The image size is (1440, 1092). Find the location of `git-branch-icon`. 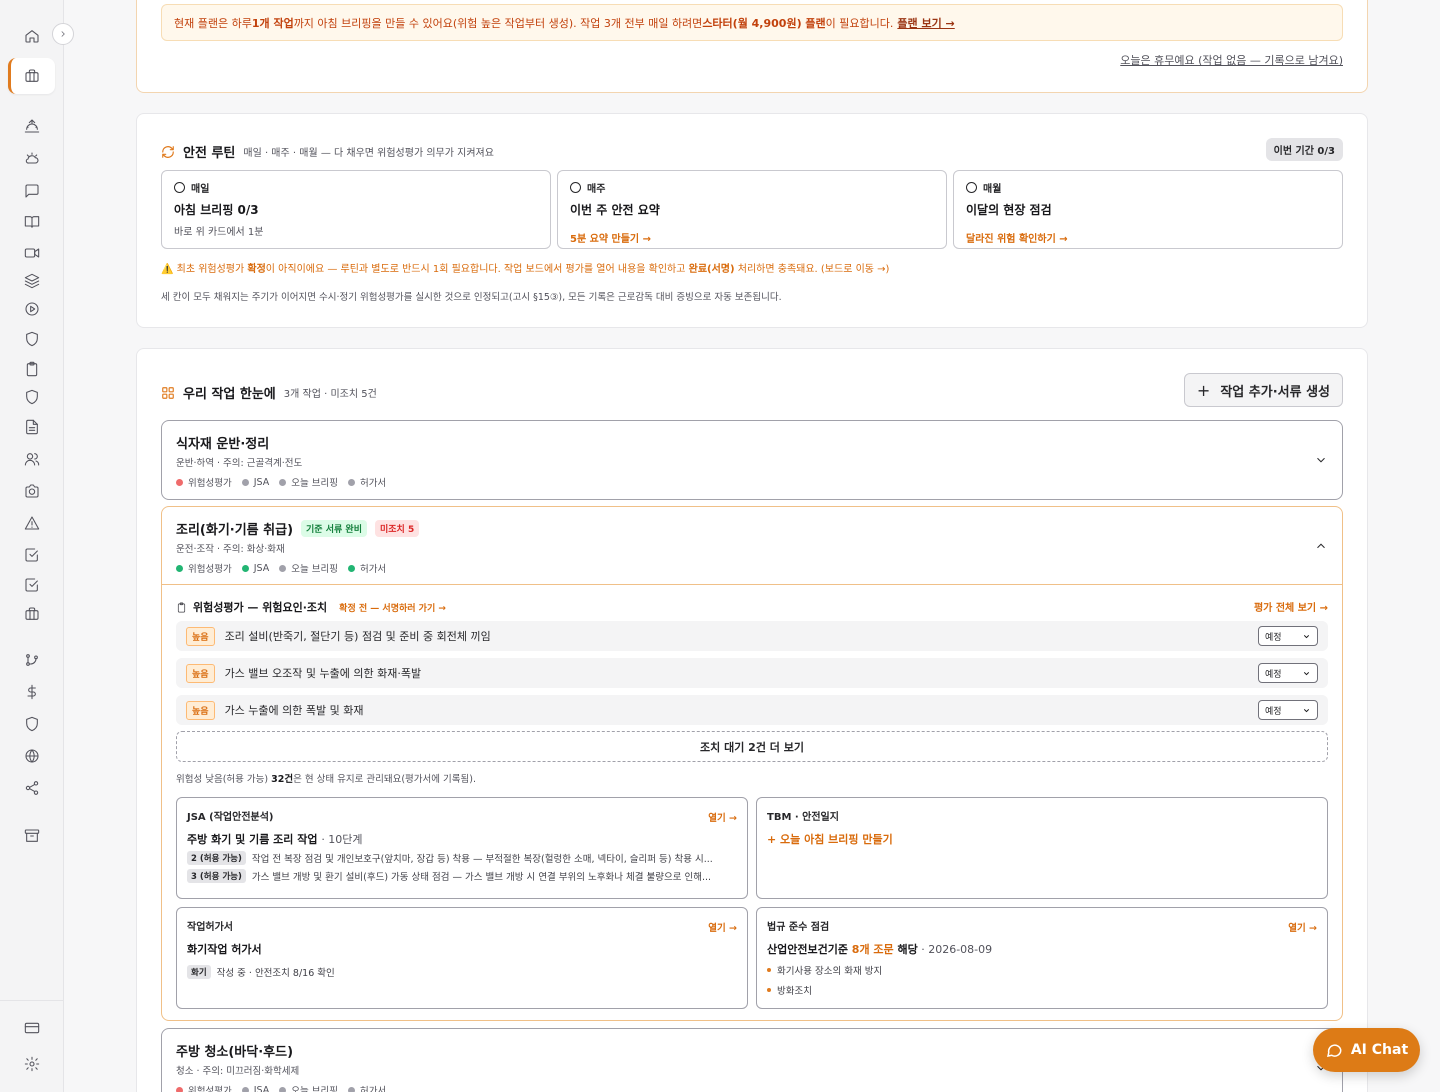

git-branch-icon is located at coordinates (32, 660).